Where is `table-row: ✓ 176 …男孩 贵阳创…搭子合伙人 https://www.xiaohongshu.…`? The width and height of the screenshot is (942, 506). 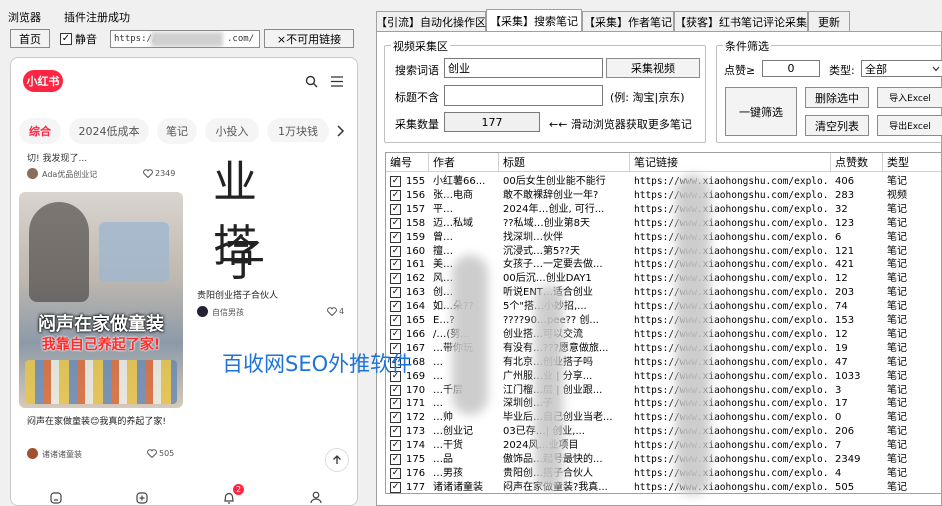 table-row: ✓ 176 …男孩 贵阳创…搭子合伙人 https://www.xiaohongshu.… is located at coordinates (663, 474).